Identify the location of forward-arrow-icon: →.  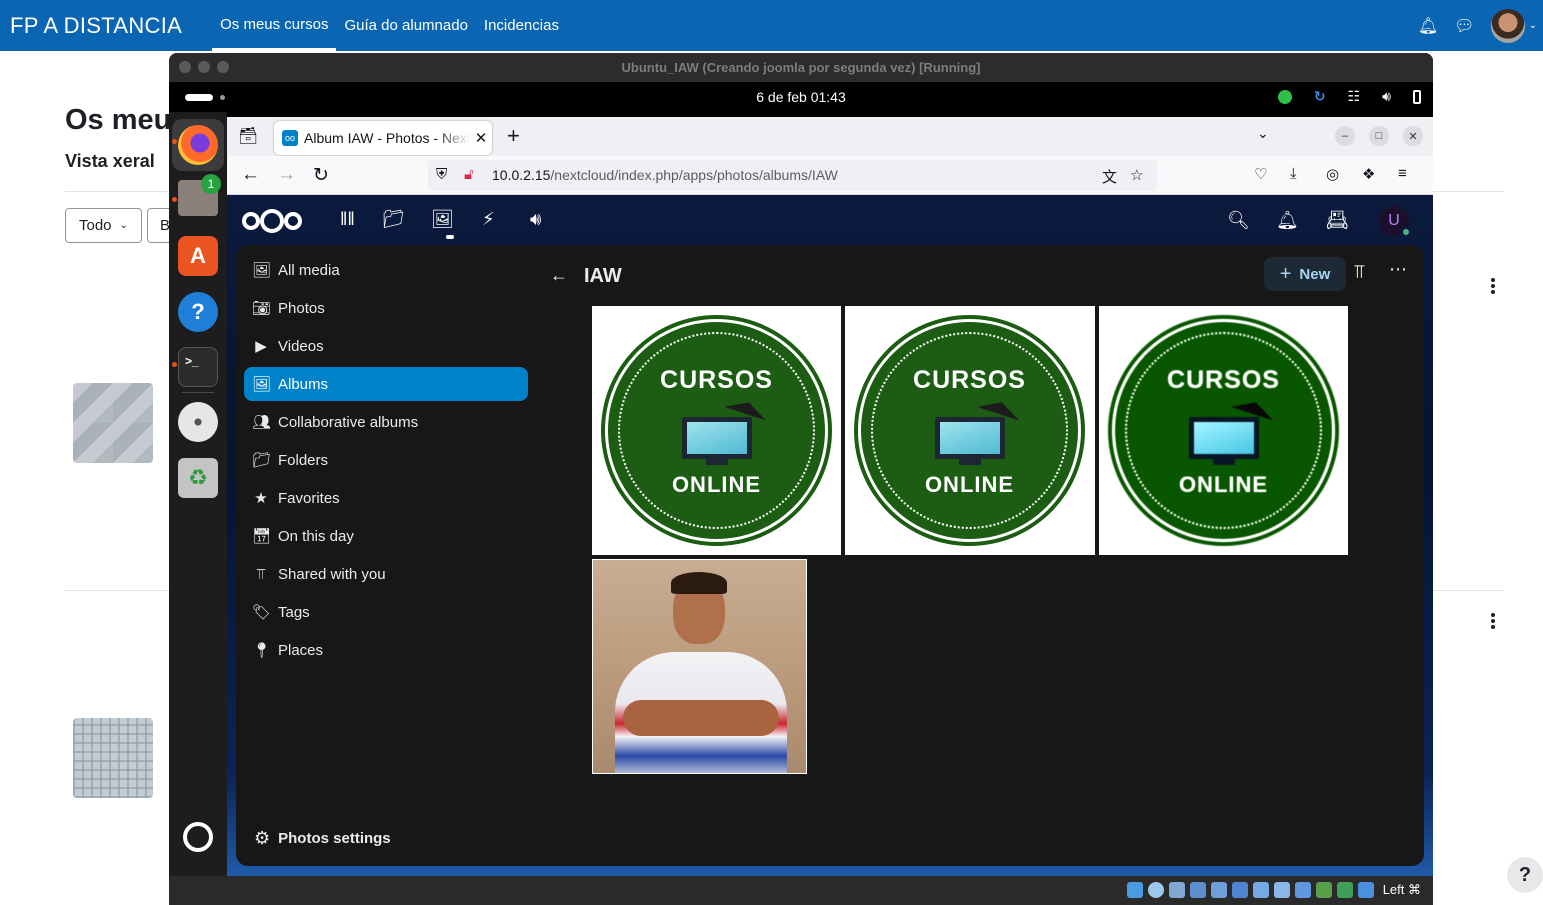
(286, 175).